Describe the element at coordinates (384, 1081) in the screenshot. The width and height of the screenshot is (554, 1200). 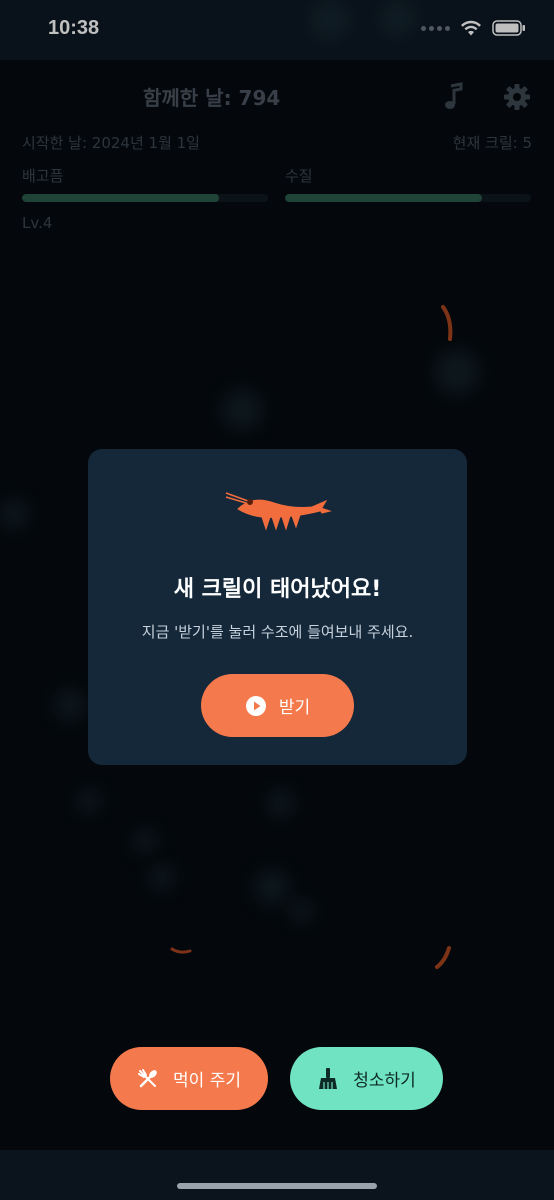
I see `clean-button-label: 청소하기` at that location.